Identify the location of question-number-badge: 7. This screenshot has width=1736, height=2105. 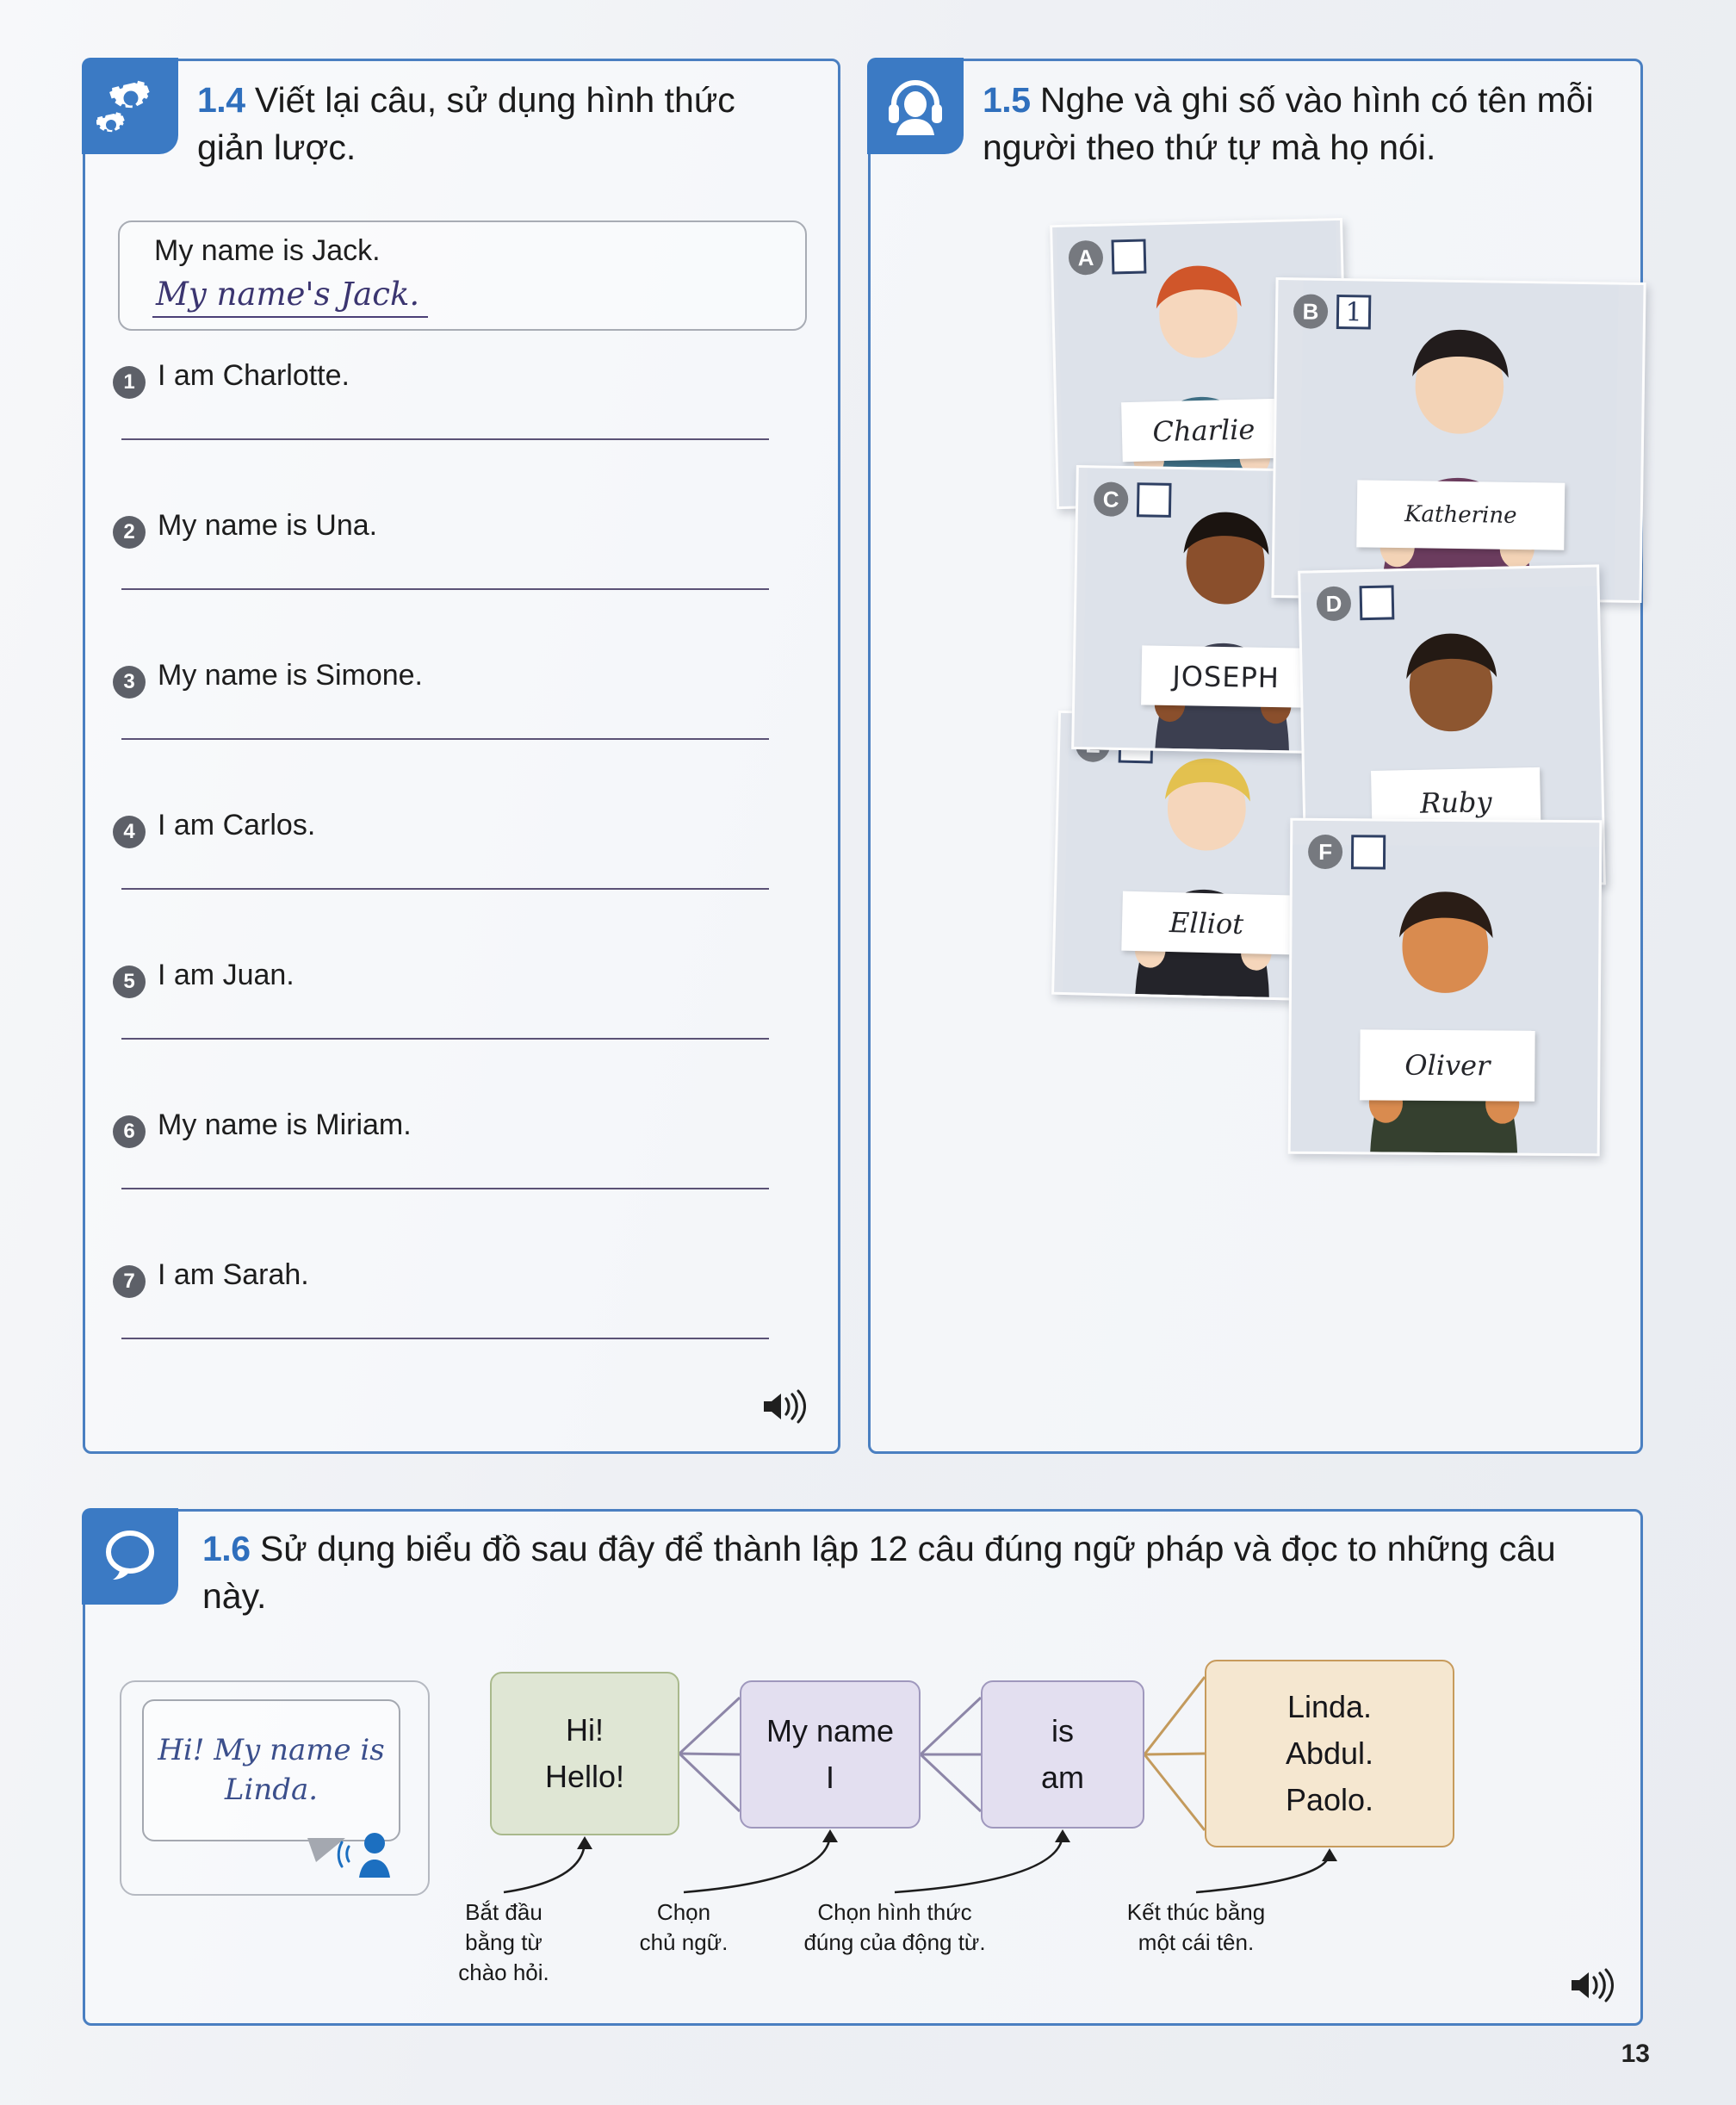
(130, 1281).